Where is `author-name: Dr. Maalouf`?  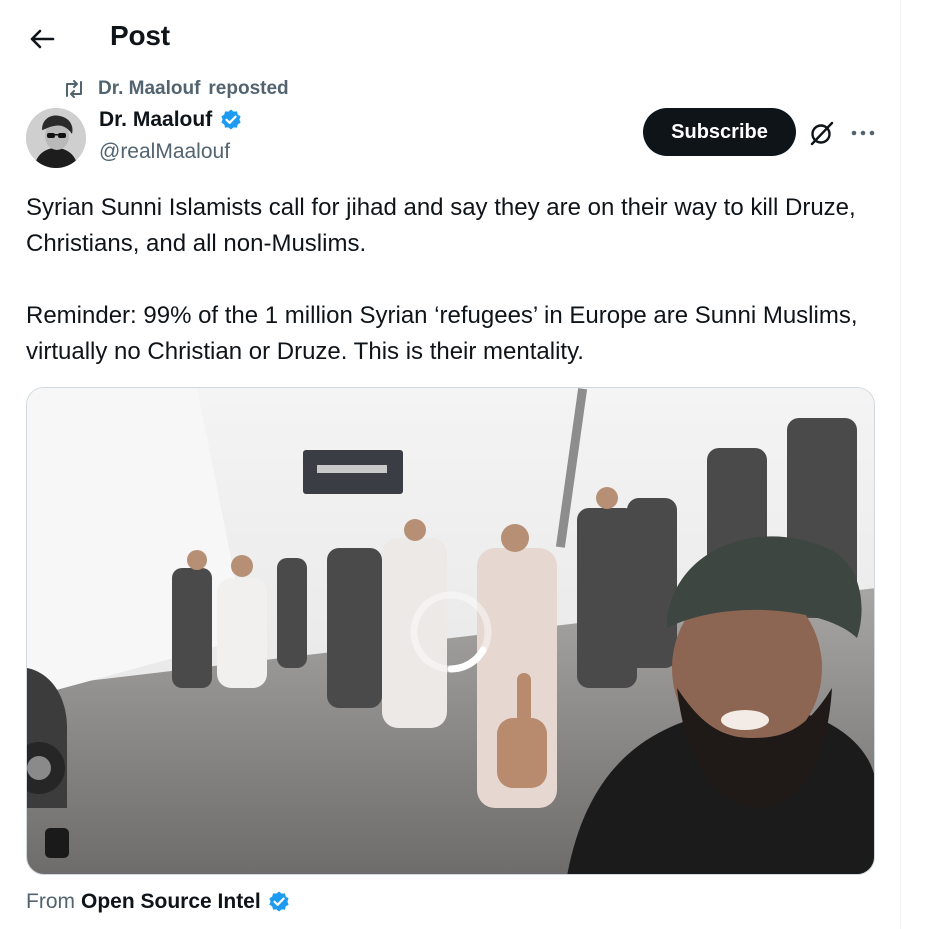 author-name: Dr. Maalouf is located at coordinates (171, 120).